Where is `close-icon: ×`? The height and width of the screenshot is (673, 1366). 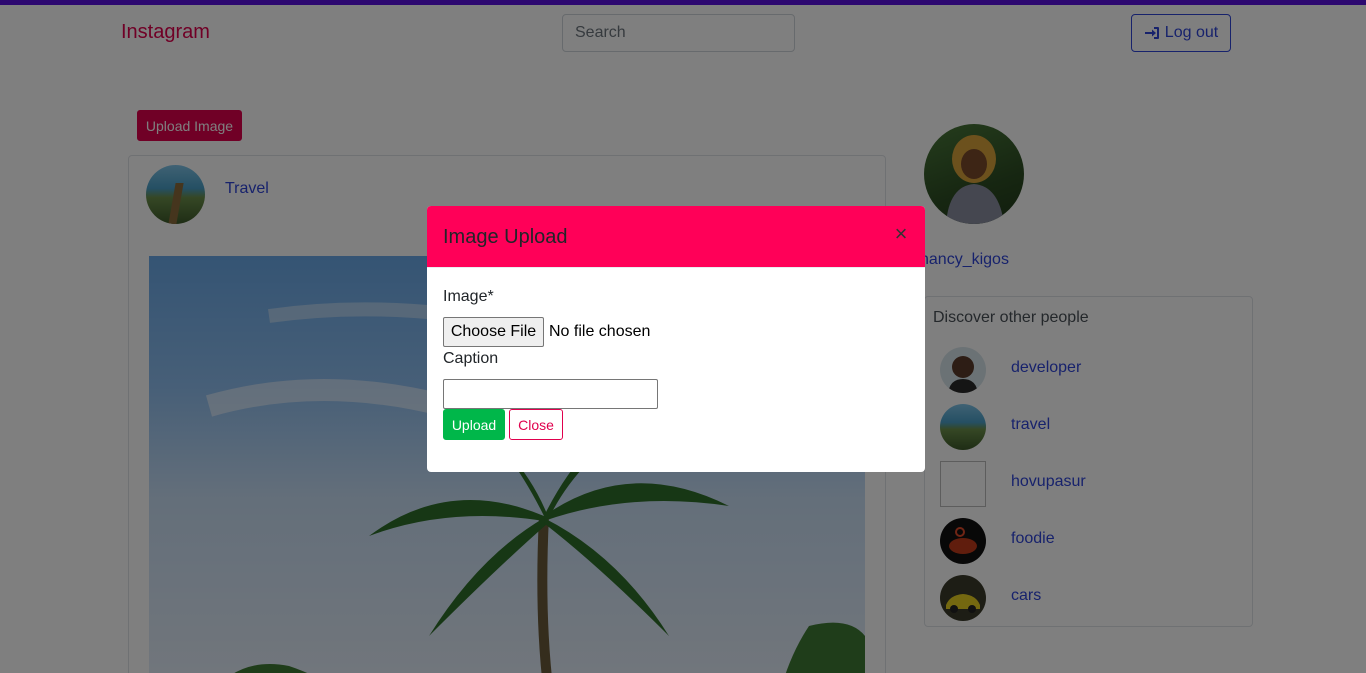 close-icon: × is located at coordinates (901, 234).